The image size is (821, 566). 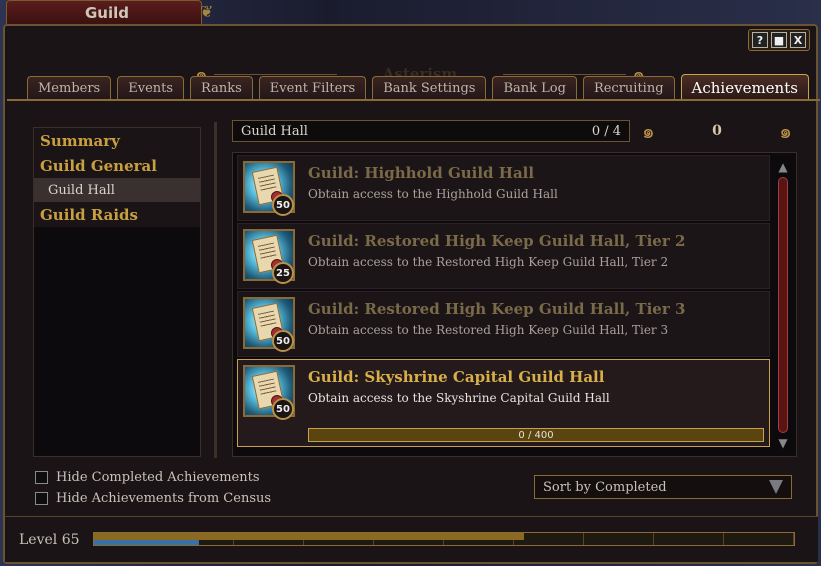 I want to click on close-icon: X, so click(x=798, y=40).